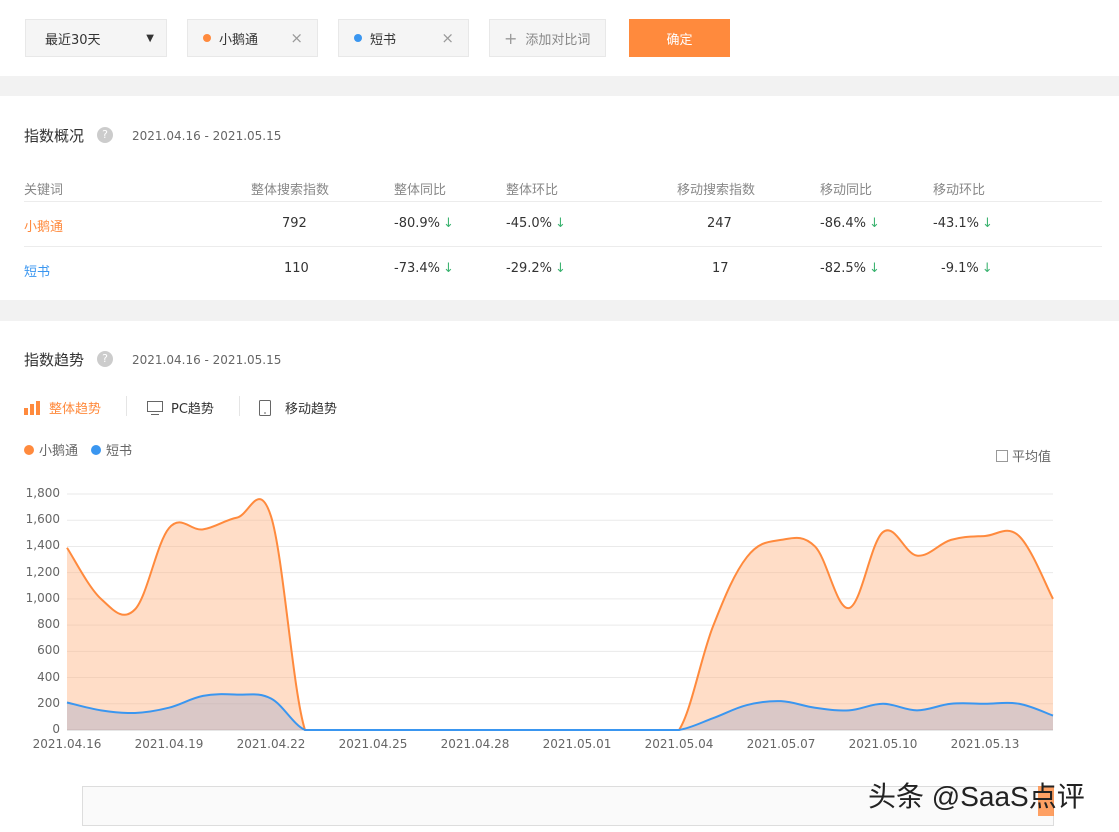 This screenshot has height=832, width=1119. Describe the element at coordinates (976, 796) in the screenshot. I see `watermark: 头条 @SaaS点评` at that location.